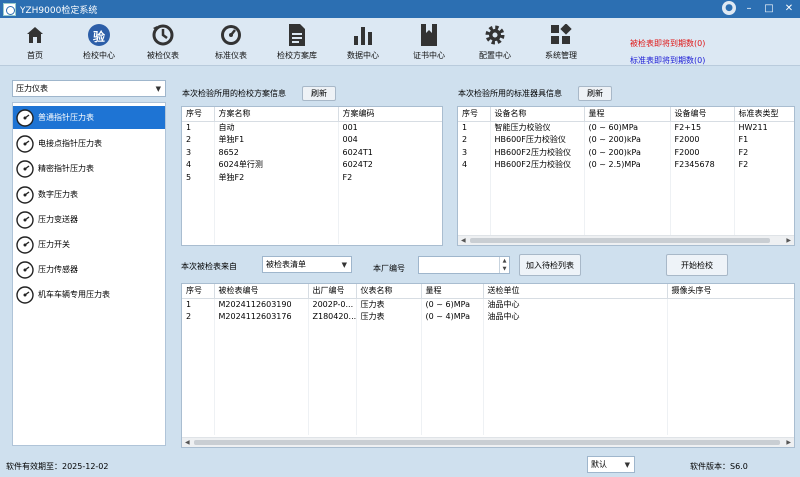 This screenshot has width=800, height=477. Describe the element at coordinates (89, 117) in the screenshot. I see `meter-type-item: 普通指针压力表` at that location.